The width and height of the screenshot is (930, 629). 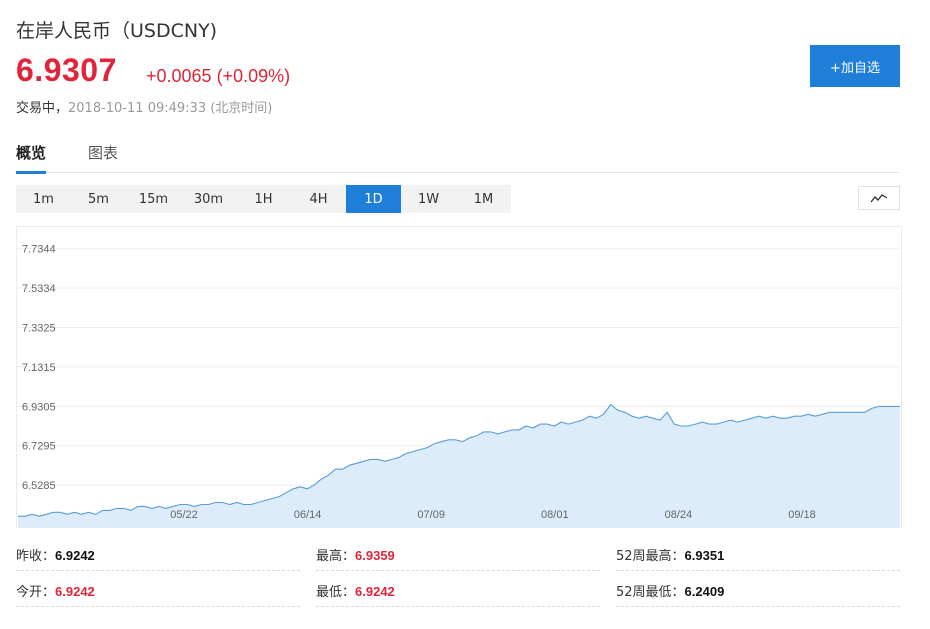 What do you see at coordinates (103, 156) in the screenshot?
I see `tab-chart: 图表` at bounding box center [103, 156].